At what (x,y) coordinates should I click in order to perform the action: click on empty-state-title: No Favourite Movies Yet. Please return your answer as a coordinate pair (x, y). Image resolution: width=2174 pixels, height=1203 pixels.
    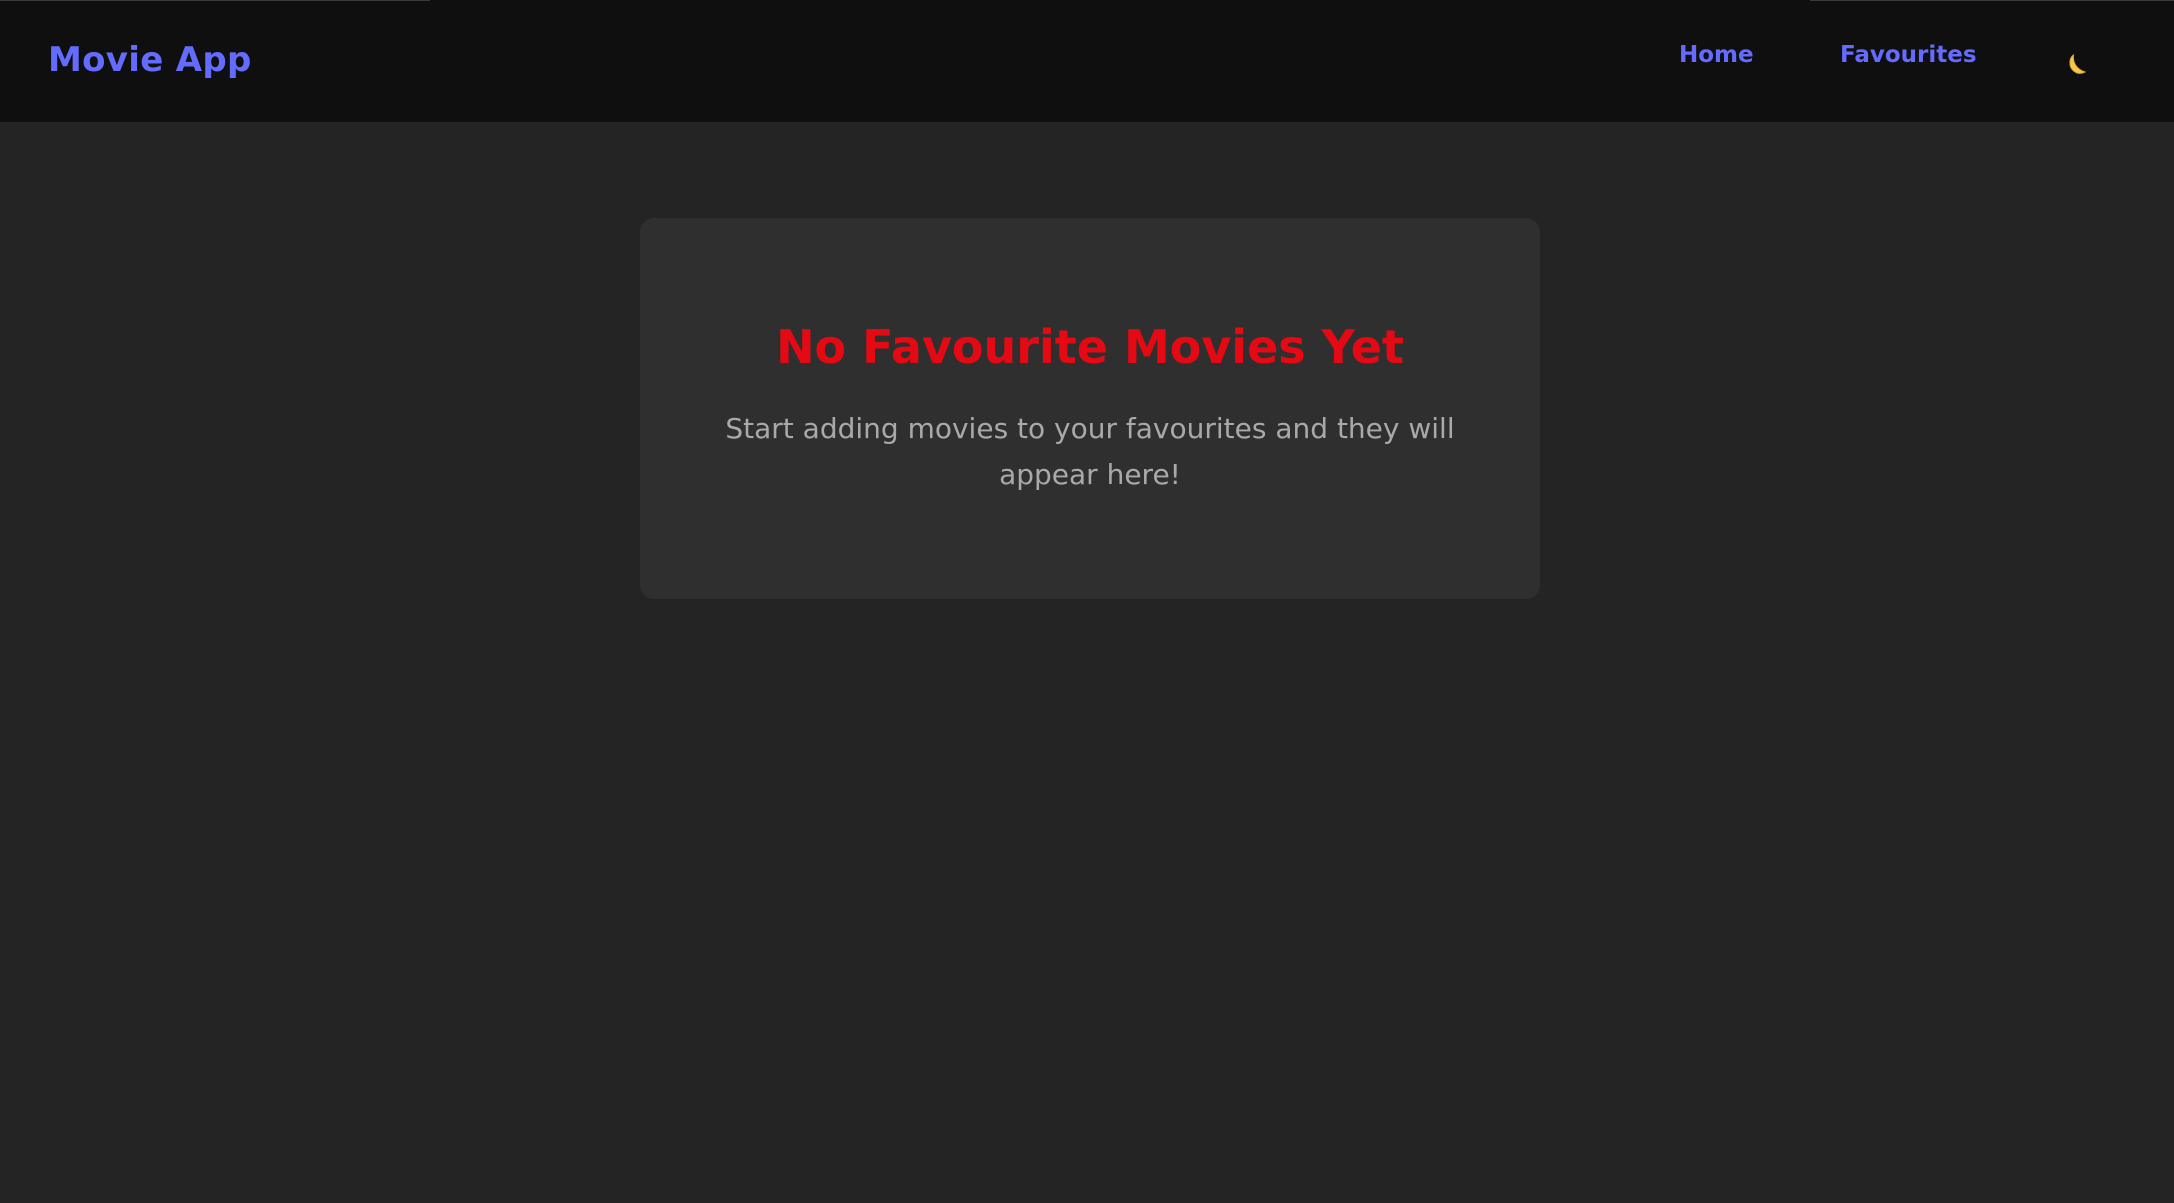
    Looking at the image, I should click on (1090, 347).